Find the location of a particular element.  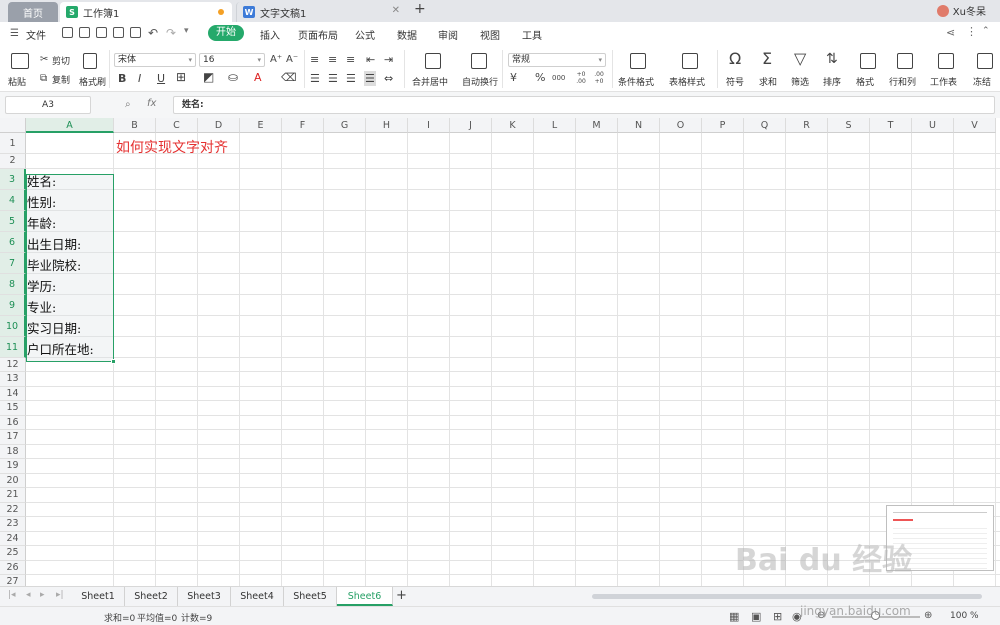

conditional-format-icon is located at coordinates (638, 61).